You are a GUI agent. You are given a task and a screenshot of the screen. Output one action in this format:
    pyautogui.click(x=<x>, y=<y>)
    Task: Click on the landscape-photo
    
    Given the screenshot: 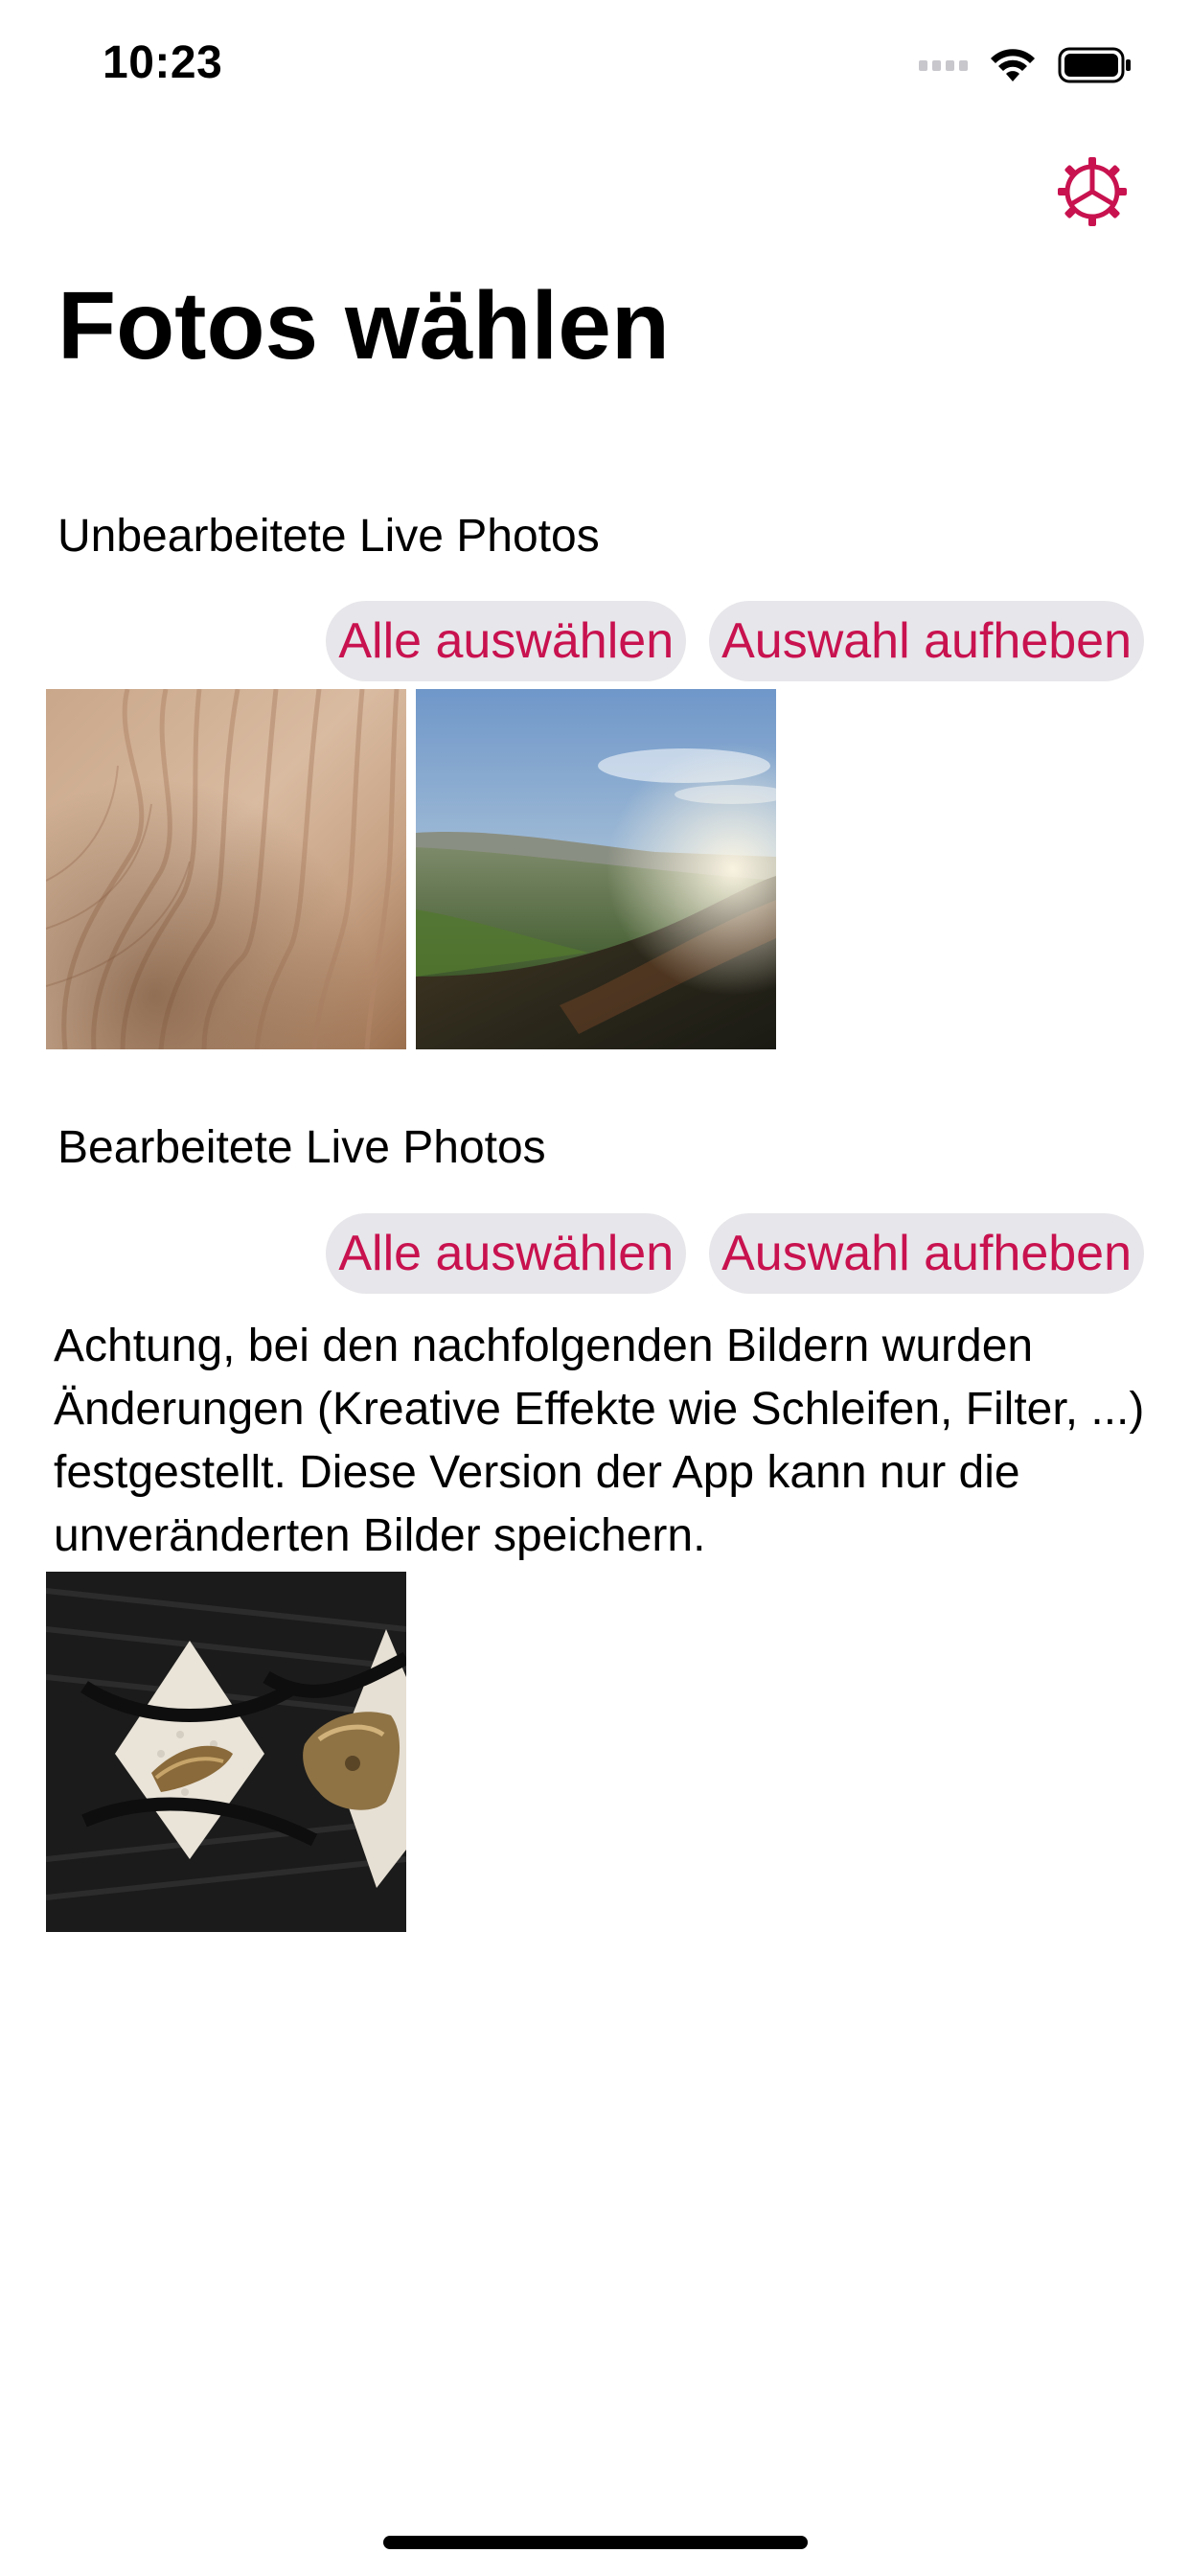 What is the action you would take?
    pyautogui.click(x=596, y=869)
    